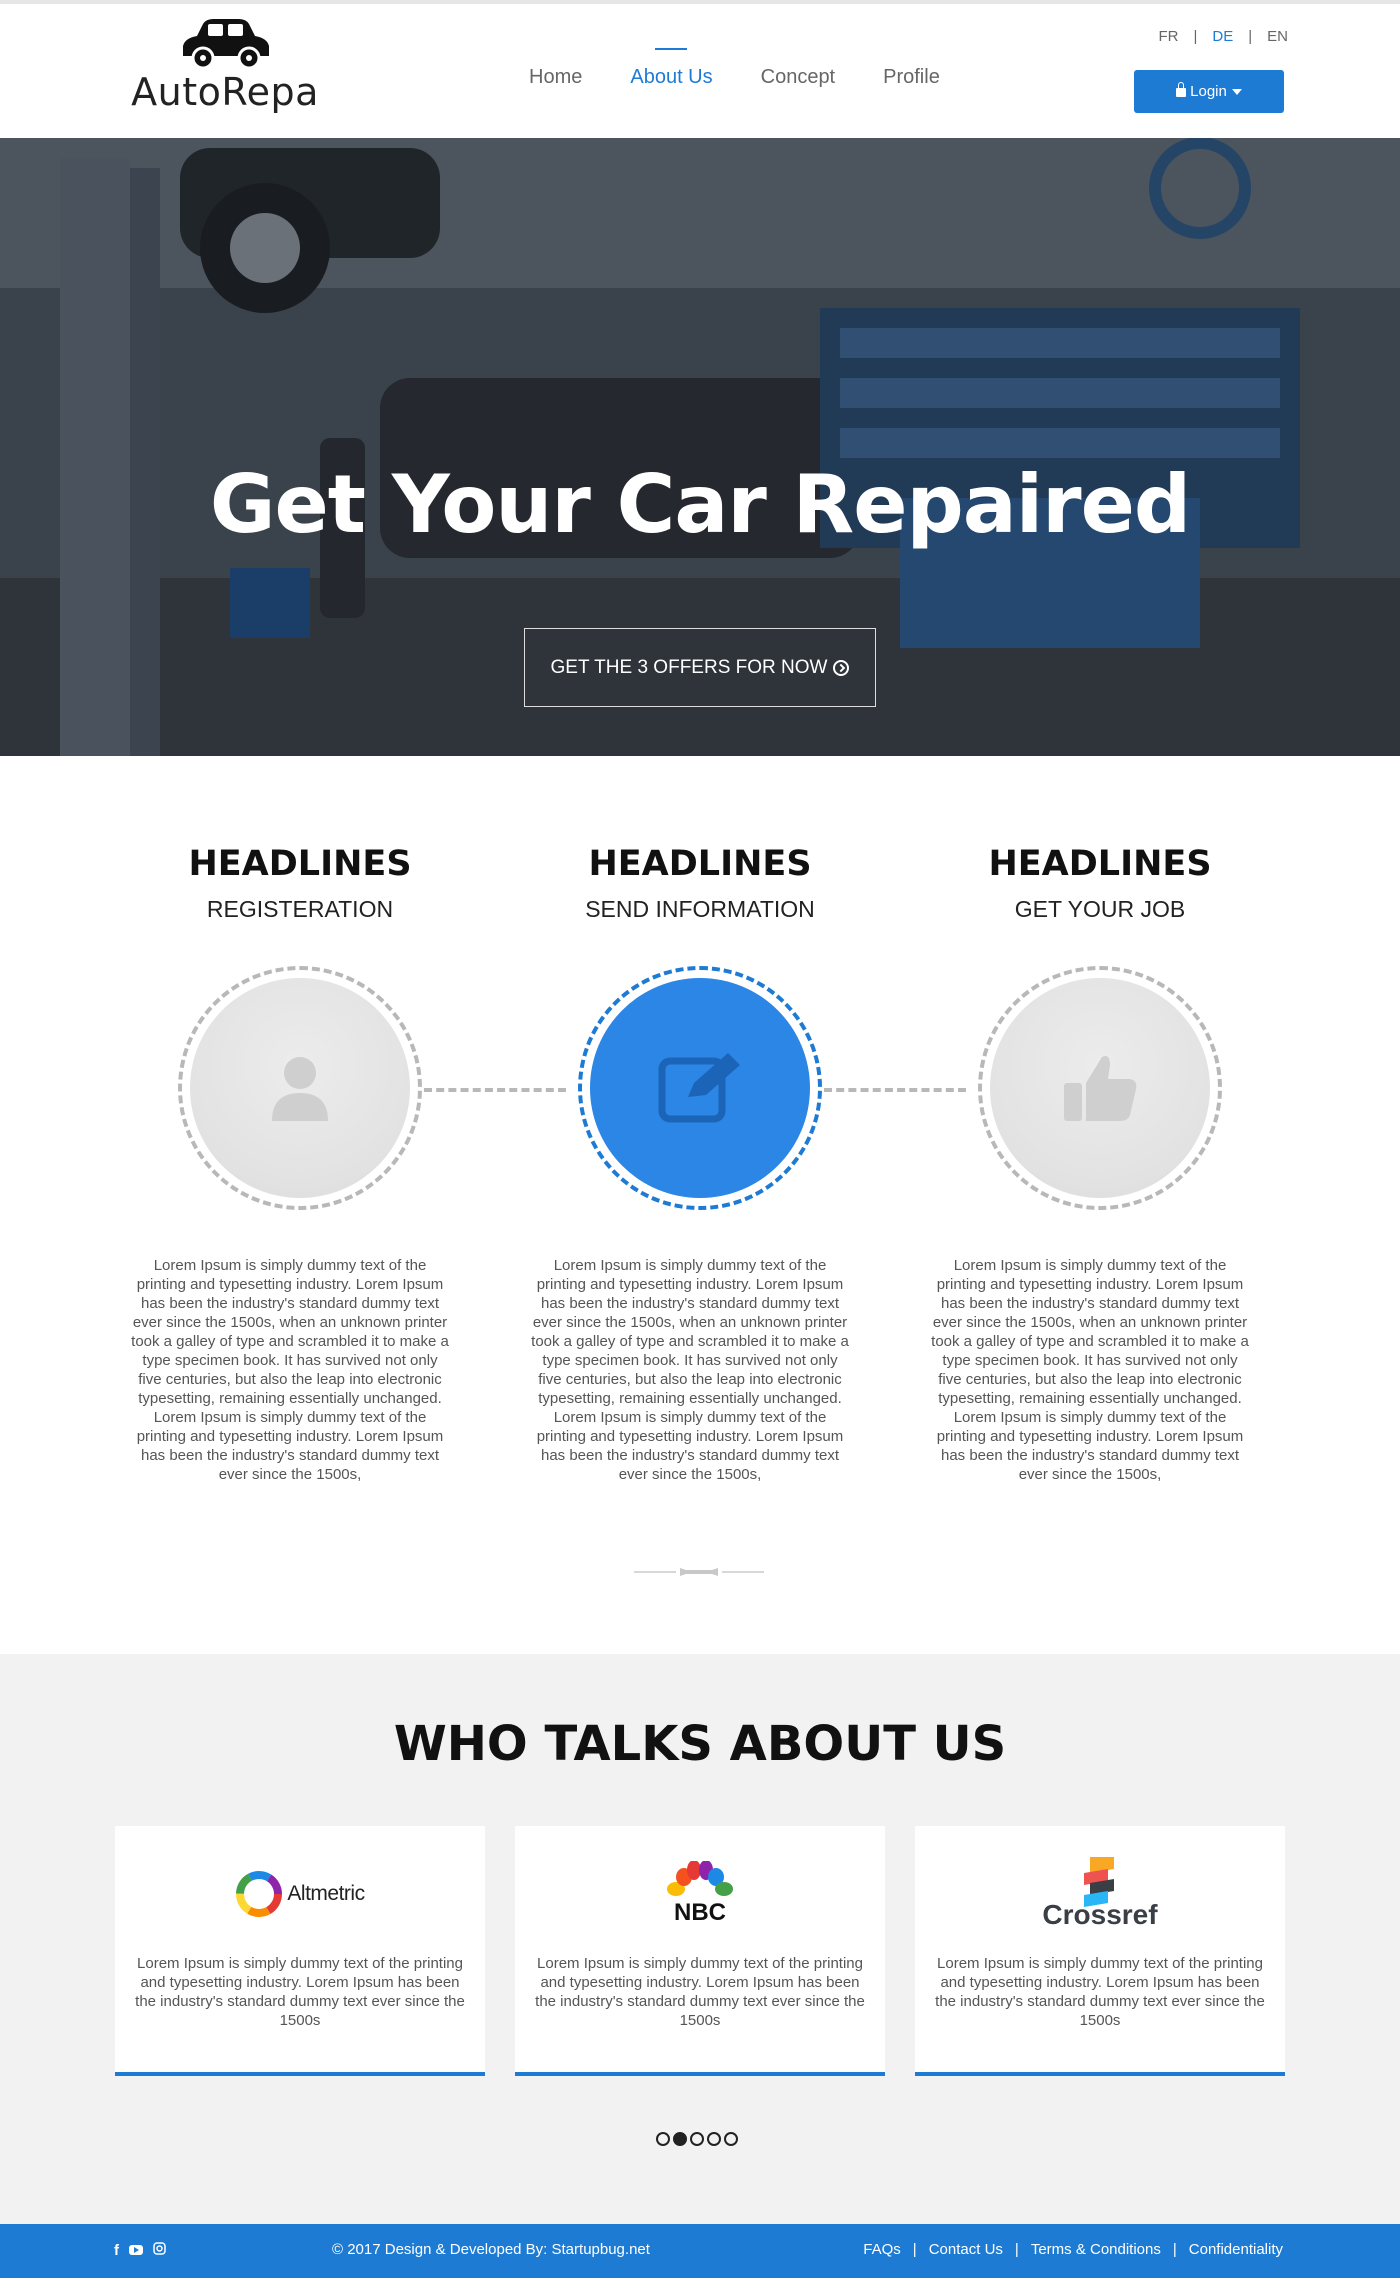 This screenshot has width=1400, height=2281. Describe the element at coordinates (700, 1912) in the screenshot. I see `brand-name: NBC` at that location.